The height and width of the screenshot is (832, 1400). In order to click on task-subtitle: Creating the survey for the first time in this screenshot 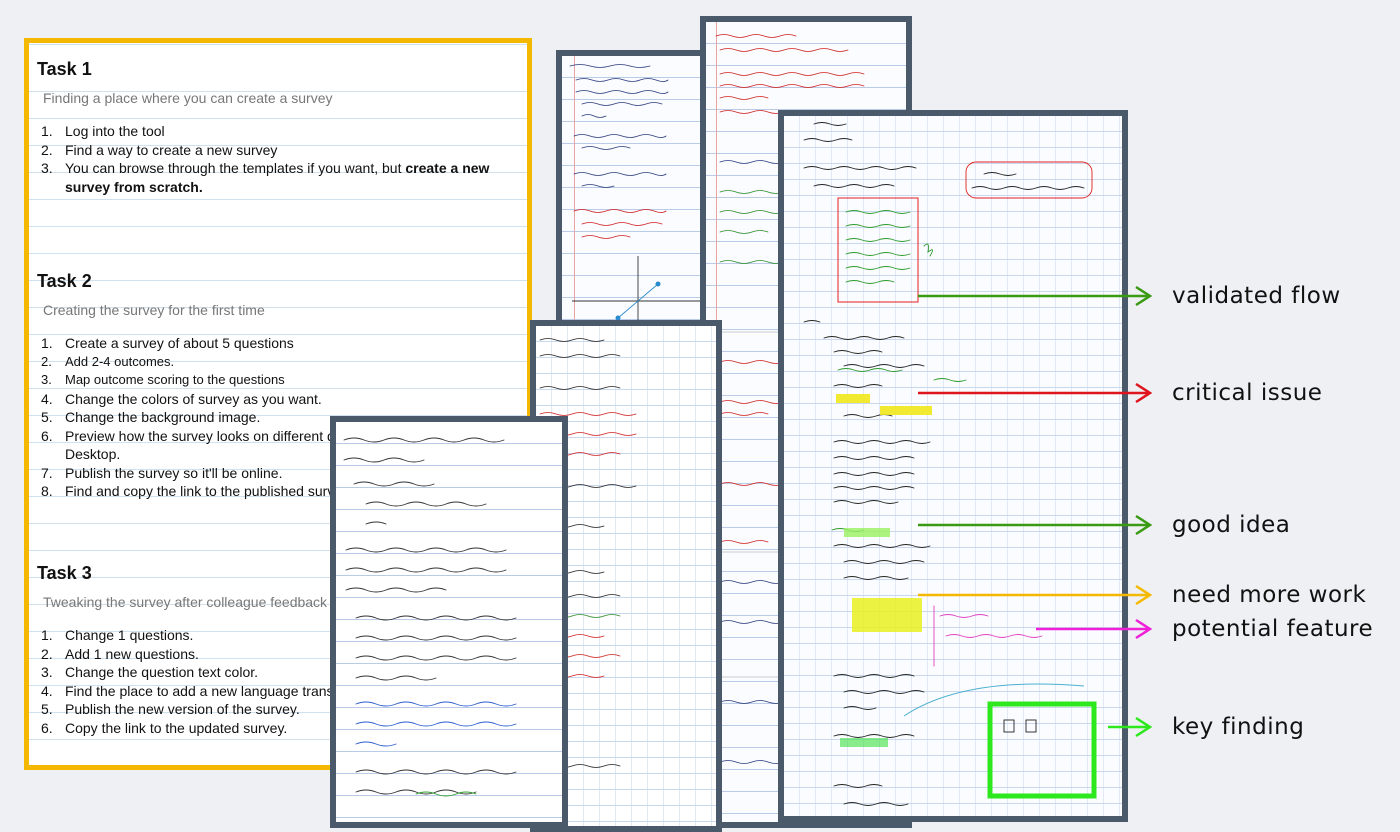, I will do `click(154, 310)`.